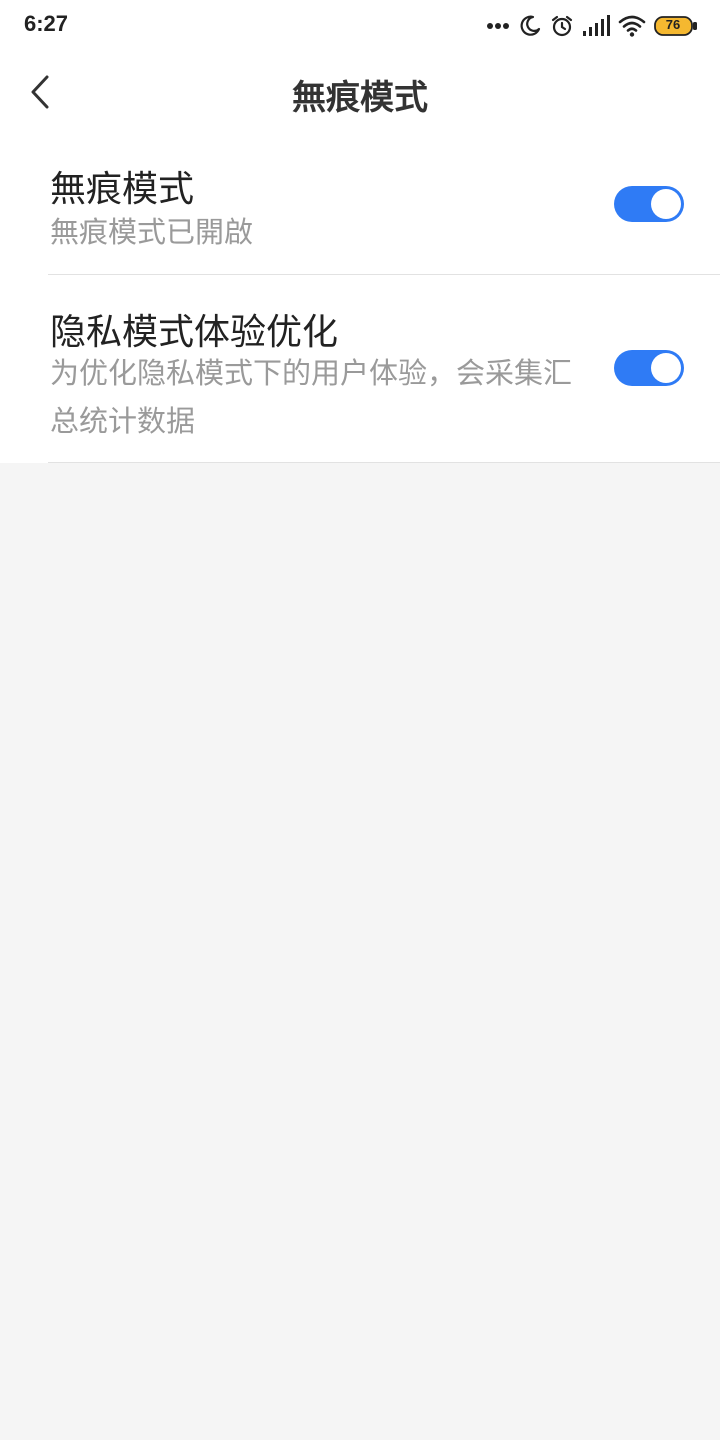 This screenshot has width=720, height=1440. What do you see at coordinates (673, 24) in the screenshot?
I see `battery-level: 76` at bounding box center [673, 24].